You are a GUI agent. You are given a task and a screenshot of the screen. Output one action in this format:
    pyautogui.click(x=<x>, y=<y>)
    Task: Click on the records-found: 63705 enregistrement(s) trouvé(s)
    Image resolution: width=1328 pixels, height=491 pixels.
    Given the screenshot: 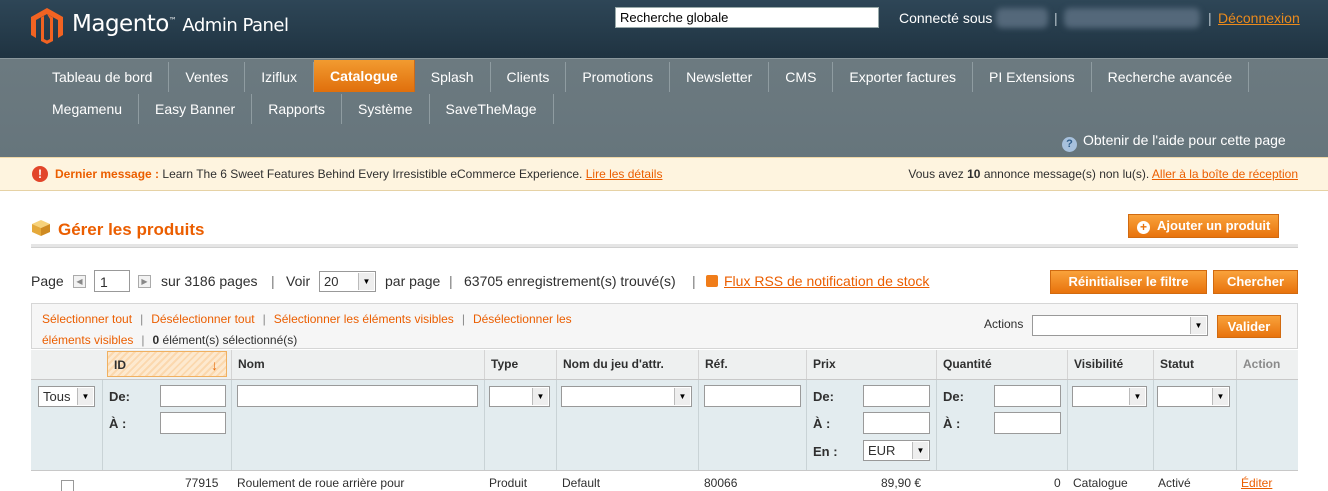 What is the action you would take?
    pyautogui.click(x=570, y=281)
    